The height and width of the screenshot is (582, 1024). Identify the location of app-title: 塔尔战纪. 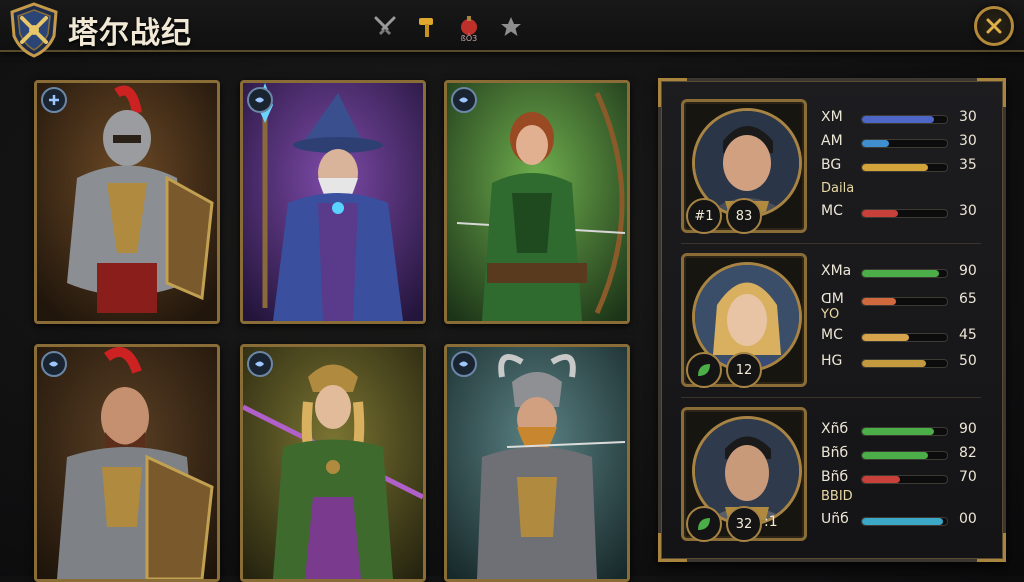
(130, 33).